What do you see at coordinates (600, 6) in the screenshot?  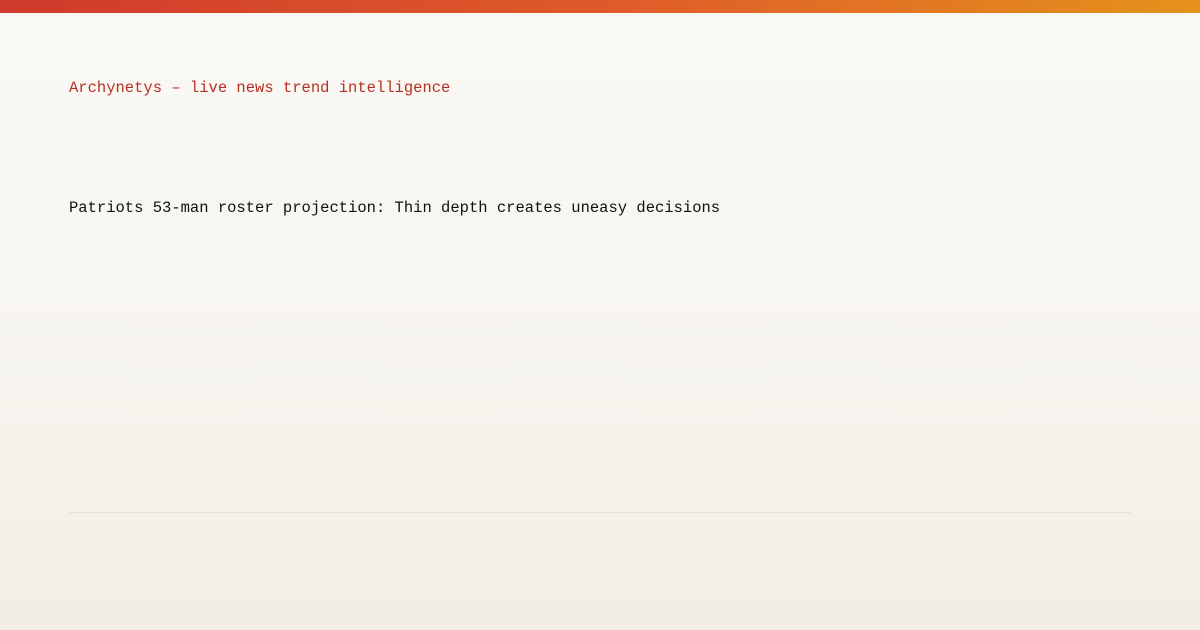 I see `accent-top-bar` at bounding box center [600, 6].